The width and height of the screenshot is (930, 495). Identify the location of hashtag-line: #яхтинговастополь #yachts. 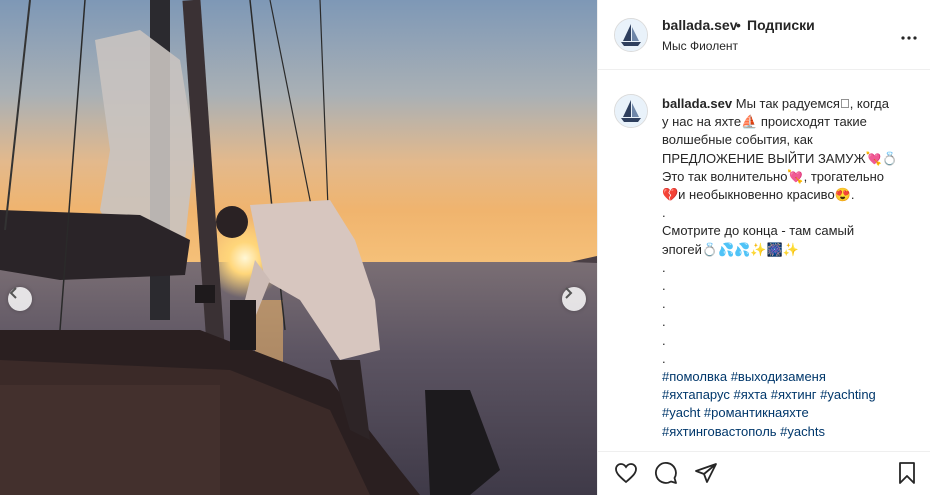
(788, 432).